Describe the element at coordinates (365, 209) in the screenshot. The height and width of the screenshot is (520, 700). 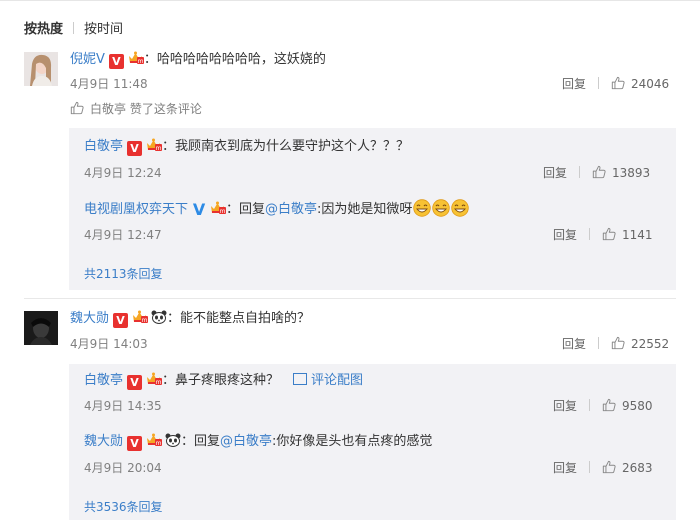
I see `reply-text: :因为她是知微呀` at that location.